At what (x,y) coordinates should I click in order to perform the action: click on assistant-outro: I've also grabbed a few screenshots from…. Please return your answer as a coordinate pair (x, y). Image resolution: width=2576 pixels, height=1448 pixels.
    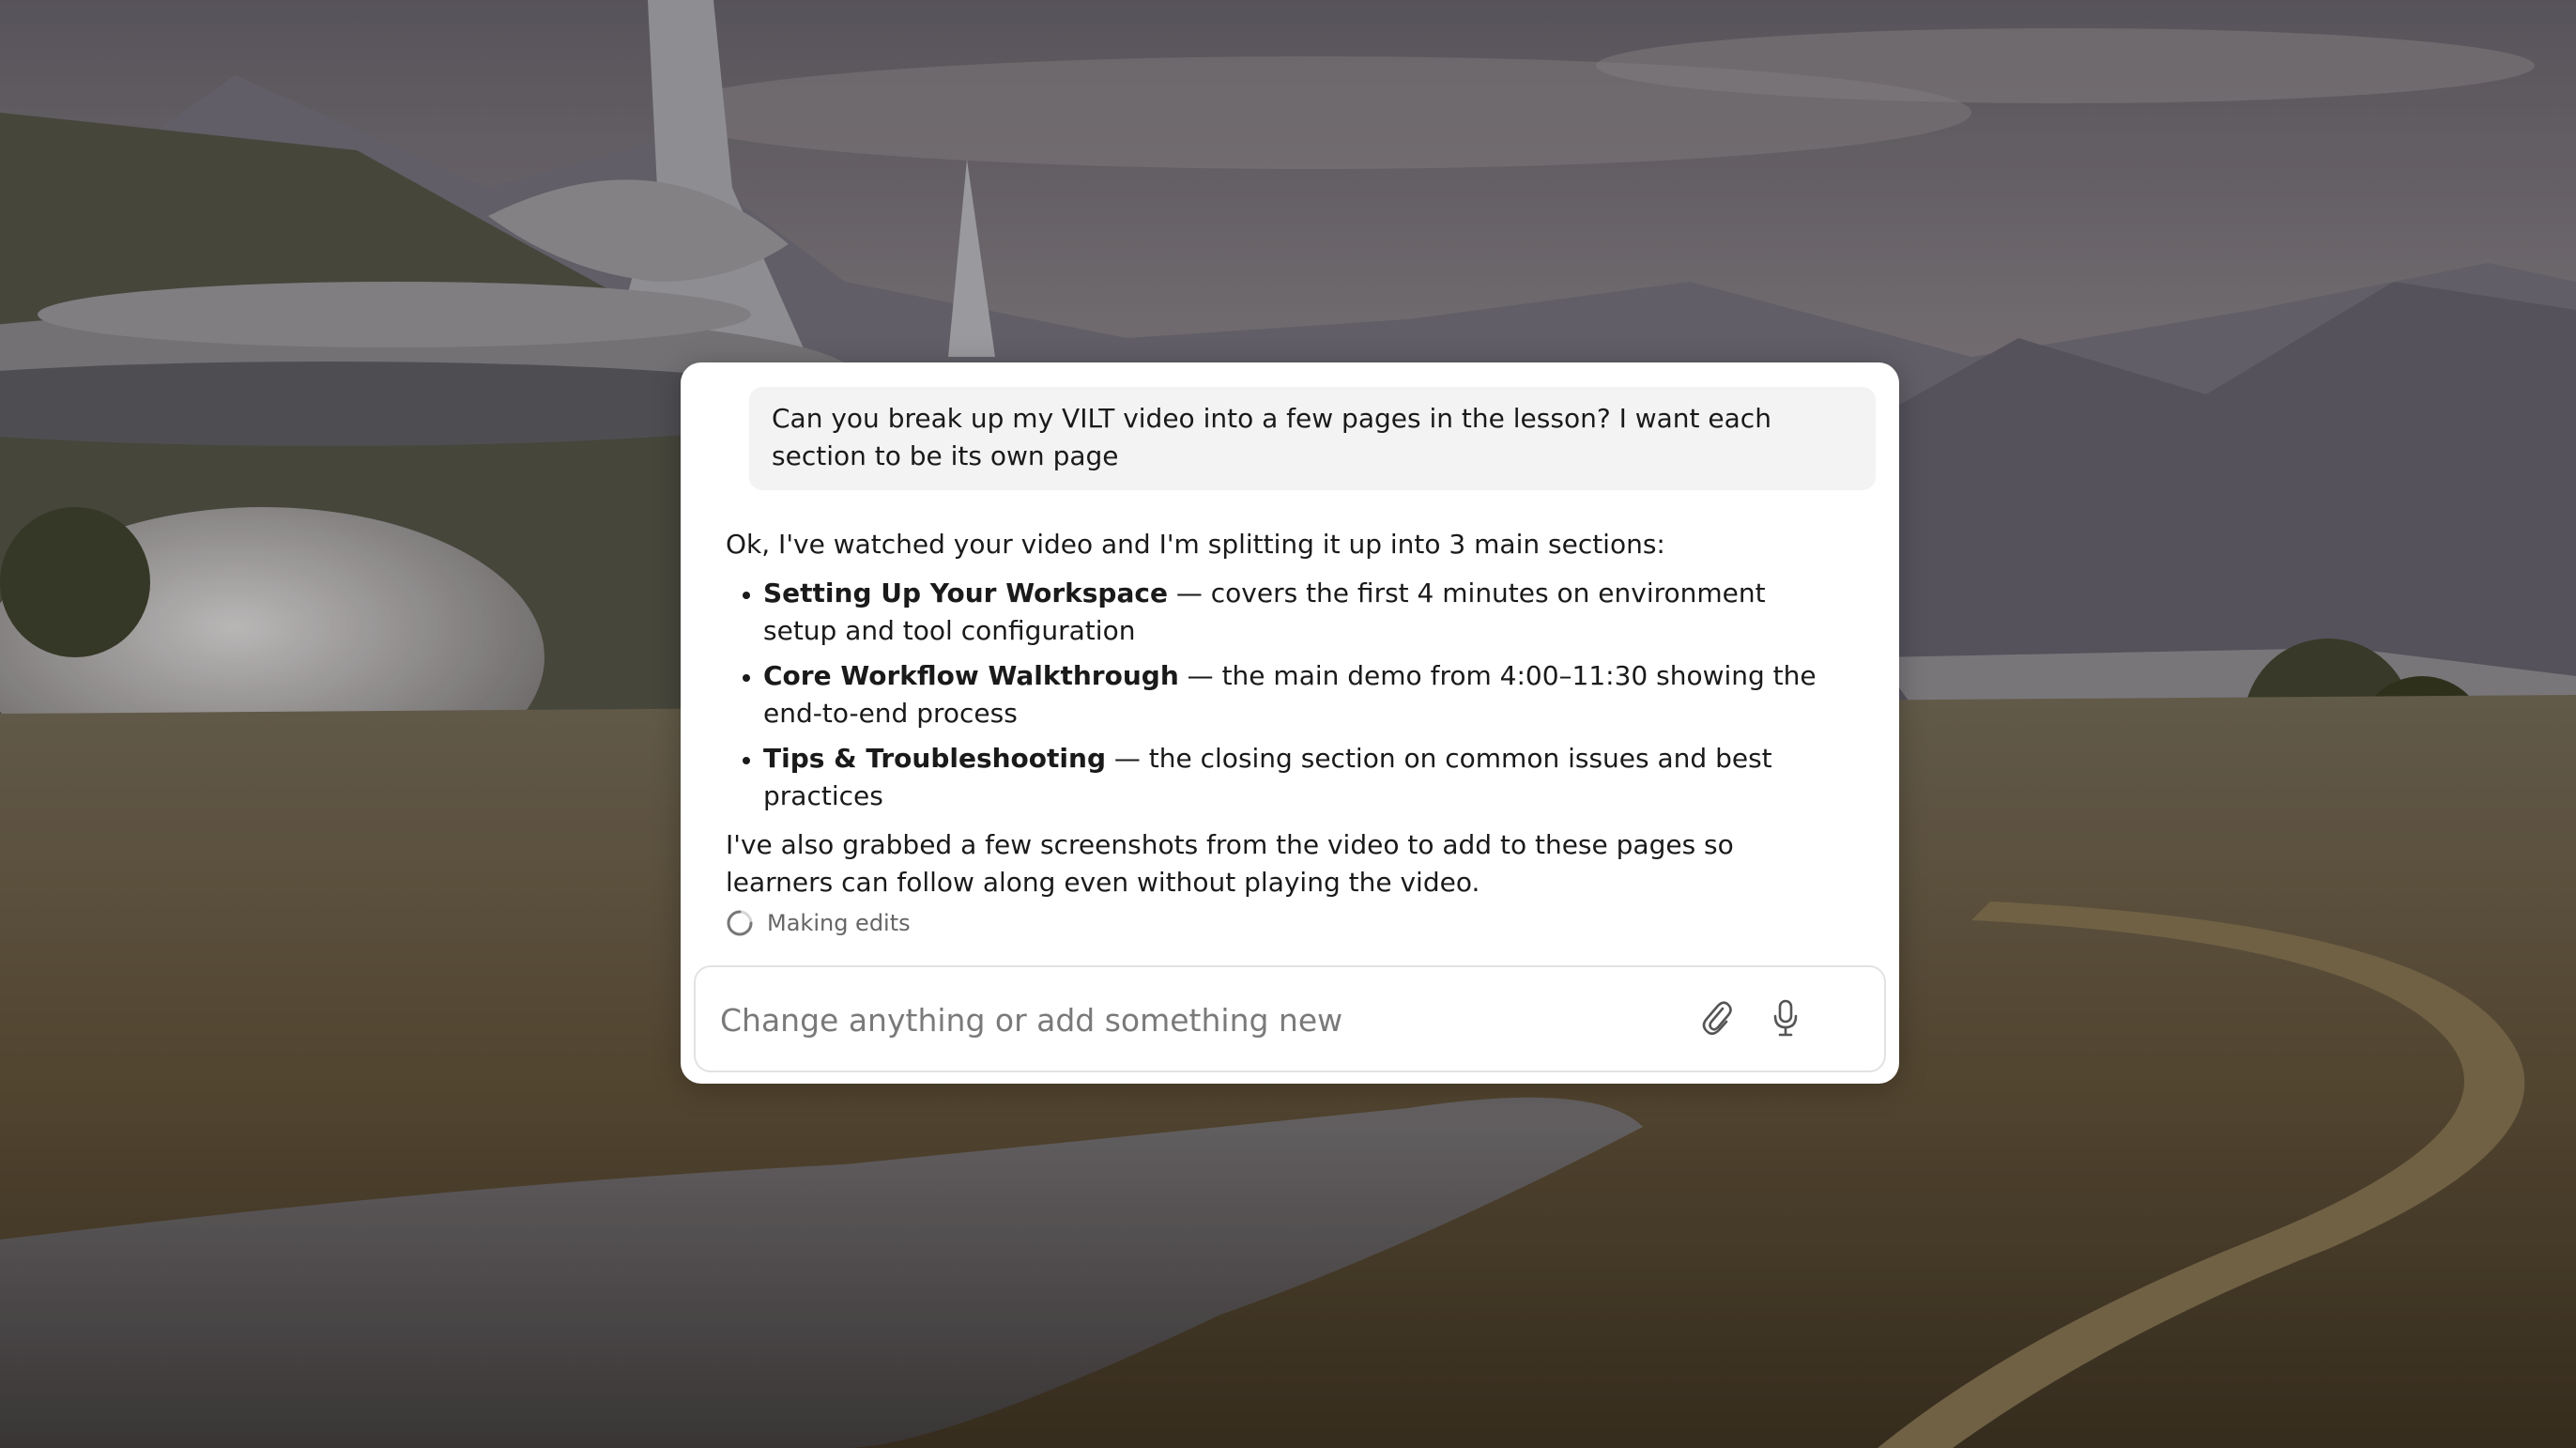
    Looking at the image, I should click on (1230, 863).